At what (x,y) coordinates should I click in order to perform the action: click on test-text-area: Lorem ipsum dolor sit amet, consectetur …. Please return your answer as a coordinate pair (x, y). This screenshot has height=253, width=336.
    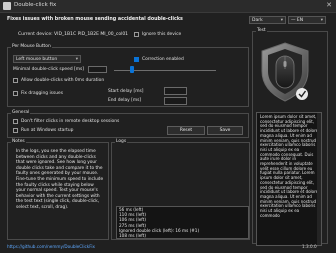
    Looking at the image, I should click on (289, 179).